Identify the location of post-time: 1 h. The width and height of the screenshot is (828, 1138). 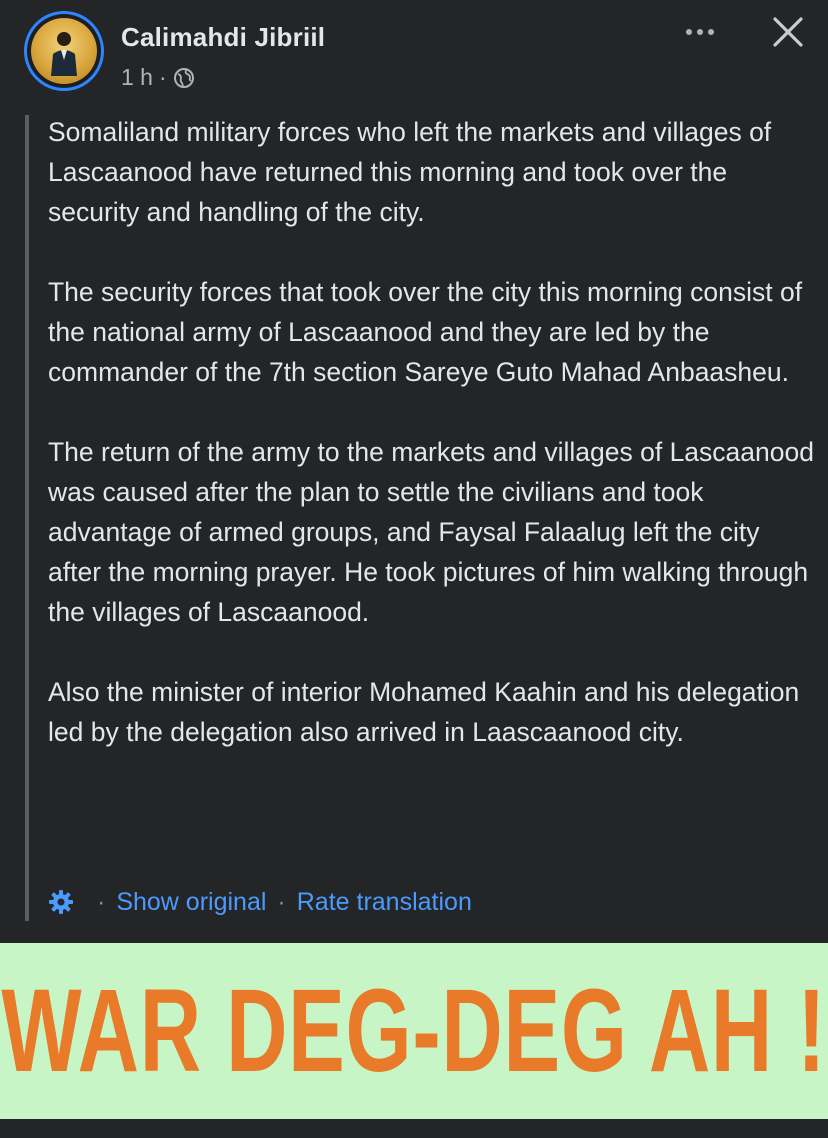
(137, 77).